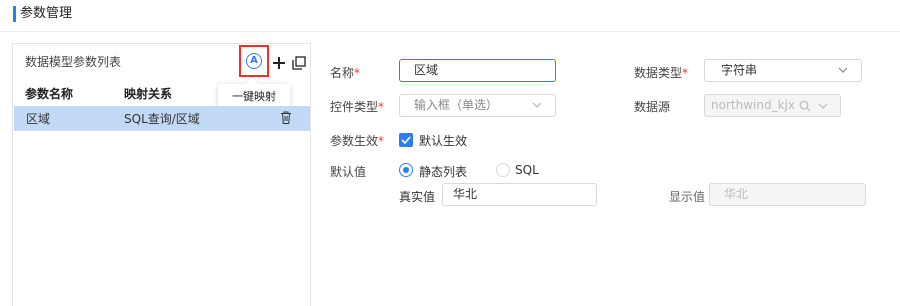 This screenshot has height=306, width=900. Describe the element at coordinates (49, 94) in the screenshot. I see `column-header-param-name: 参数名称` at that location.